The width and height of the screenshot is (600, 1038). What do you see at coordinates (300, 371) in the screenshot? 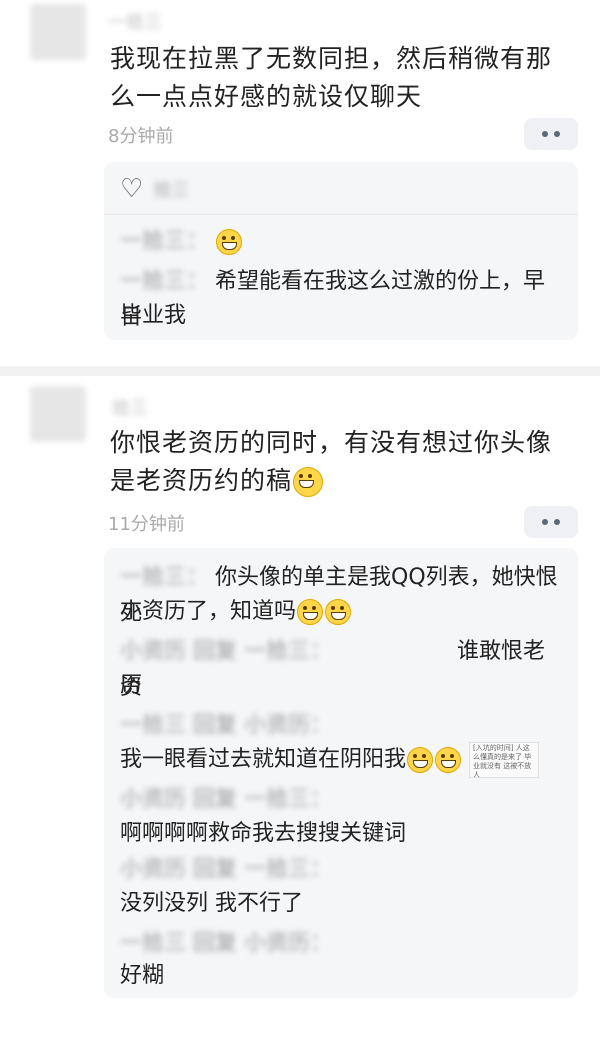
I see `post-divider` at bounding box center [300, 371].